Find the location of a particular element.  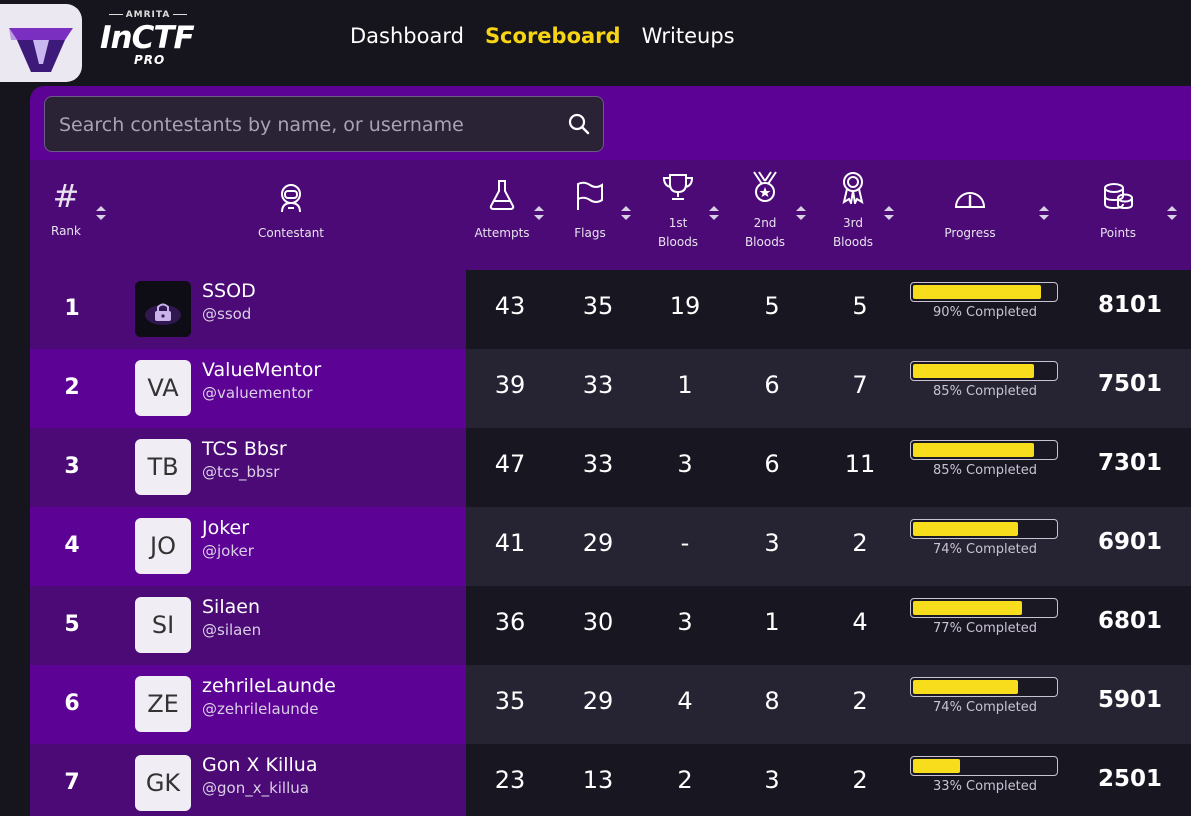

attempts-value: 36 is located at coordinates (510, 622).